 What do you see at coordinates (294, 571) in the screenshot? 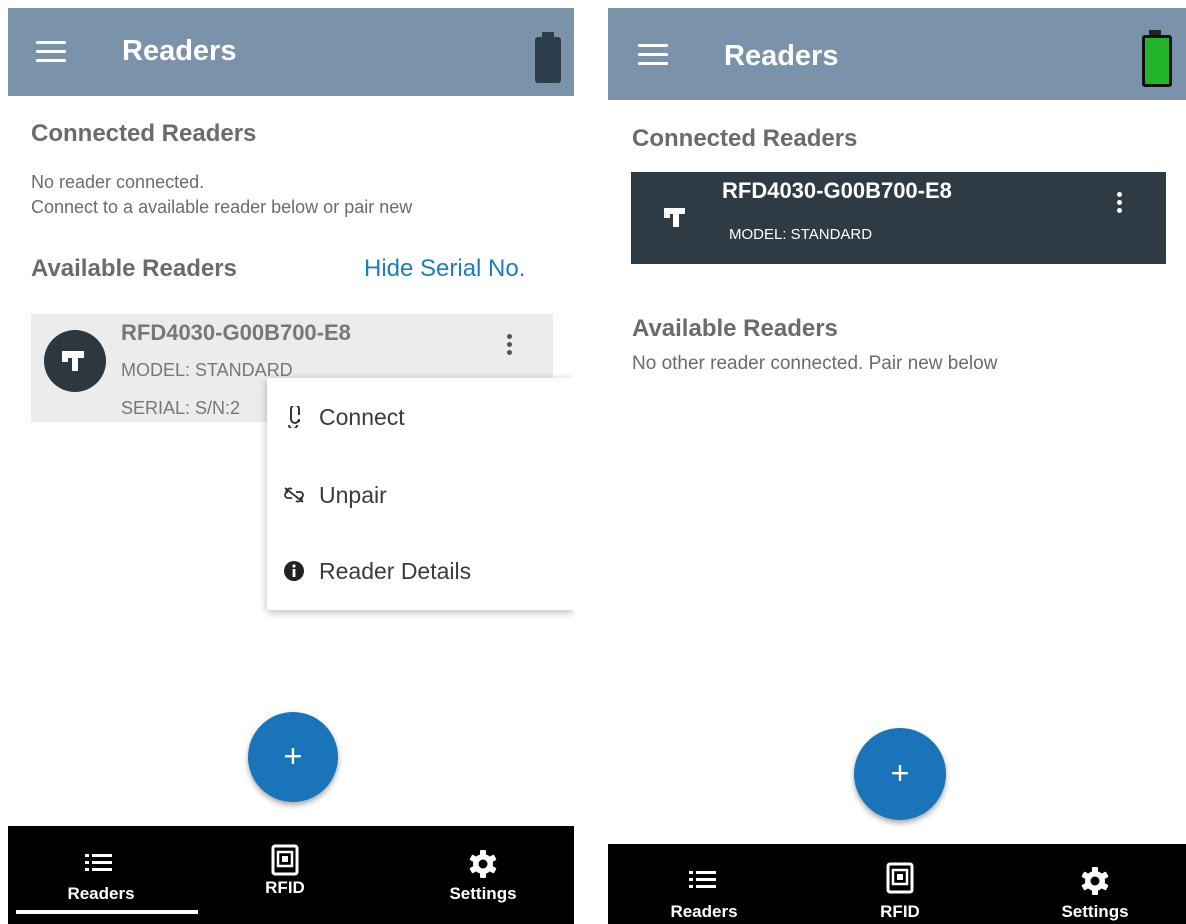
I see `info-icon` at bounding box center [294, 571].